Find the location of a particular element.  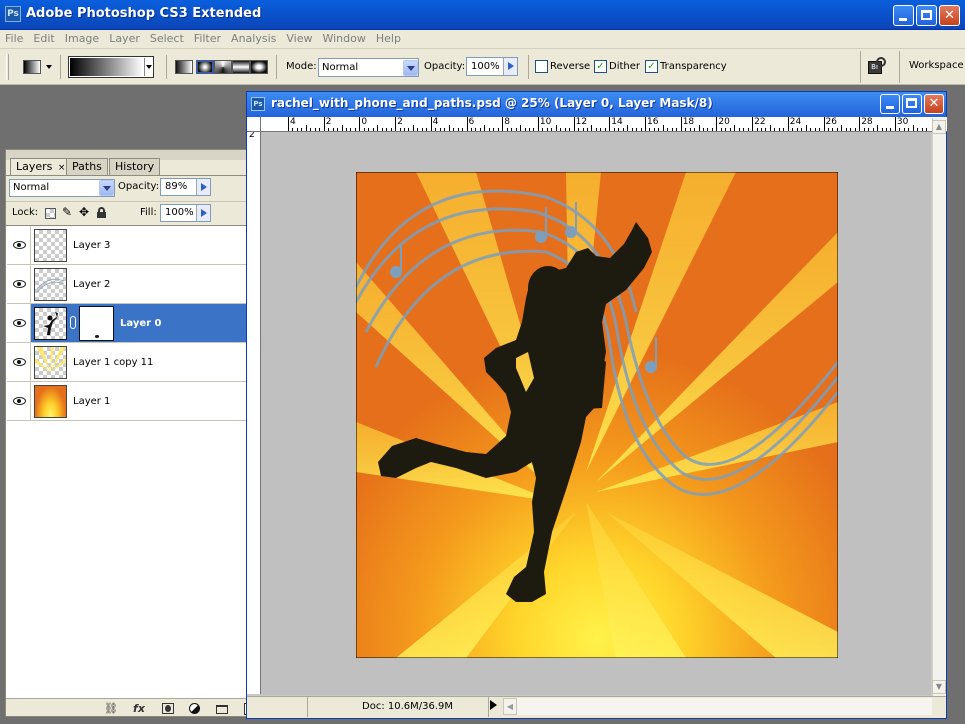

lock-pixels-icon: ✎ is located at coordinates (67, 212).